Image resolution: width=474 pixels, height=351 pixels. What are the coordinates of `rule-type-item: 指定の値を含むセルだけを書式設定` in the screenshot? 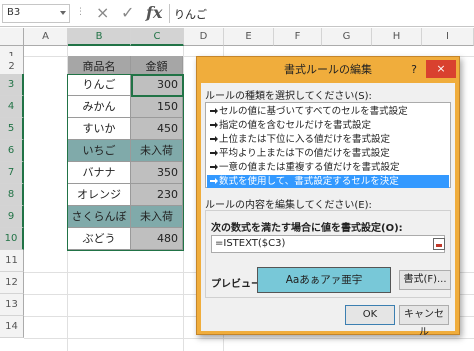 It's located at (328, 125).